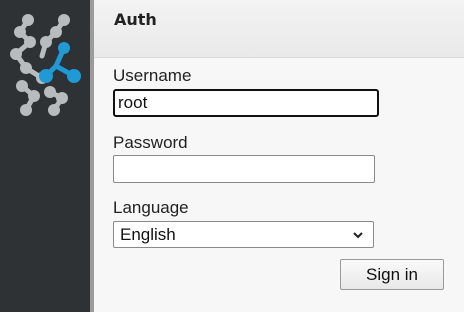 Image resolution: width=464 pixels, height=312 pixels. Describe the element at coordinates (152, 75) in the screenshot. I see `username-label: Username` at that location.